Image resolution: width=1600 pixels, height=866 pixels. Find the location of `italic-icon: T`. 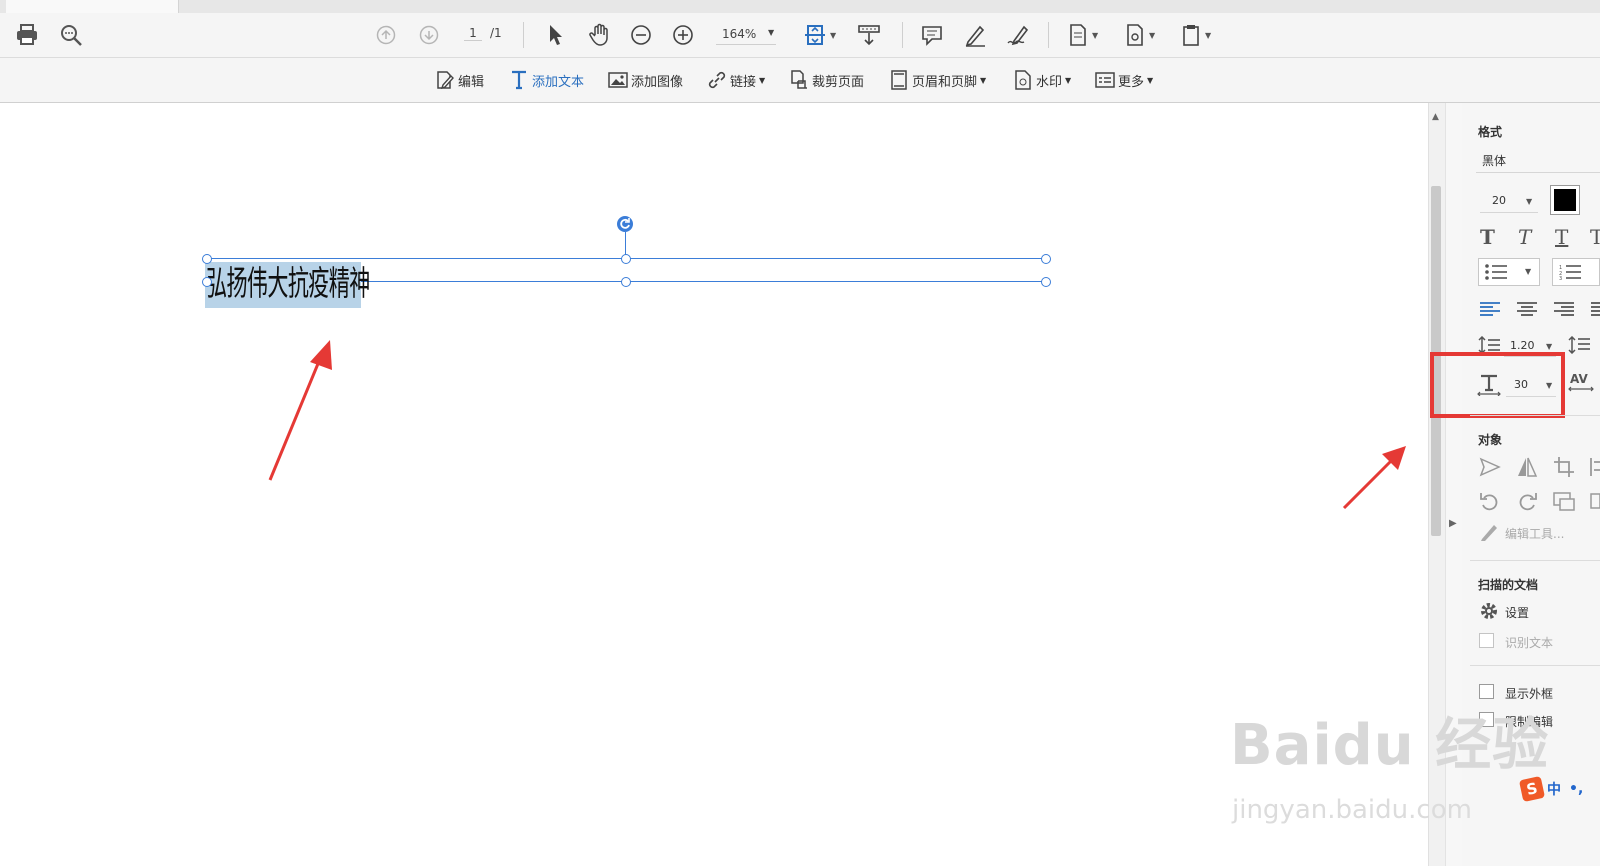

italic-icon: T is located at coordinates (1524, 237).